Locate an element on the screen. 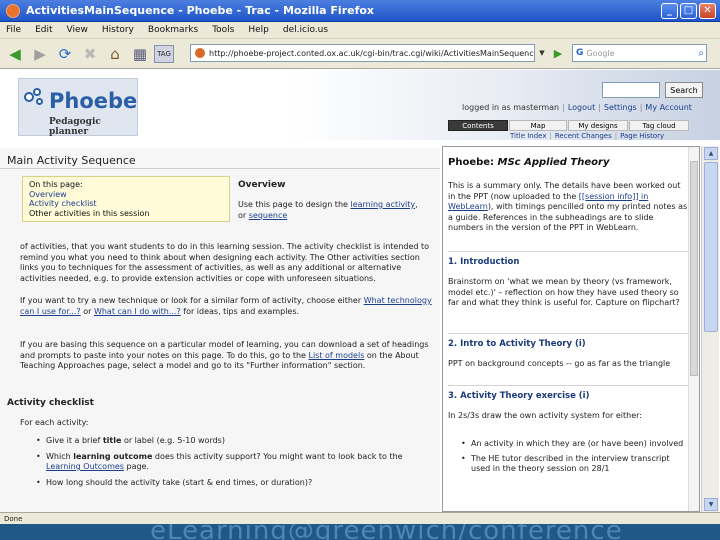  toc-title: On this page: is located at coordinates (56, 184).